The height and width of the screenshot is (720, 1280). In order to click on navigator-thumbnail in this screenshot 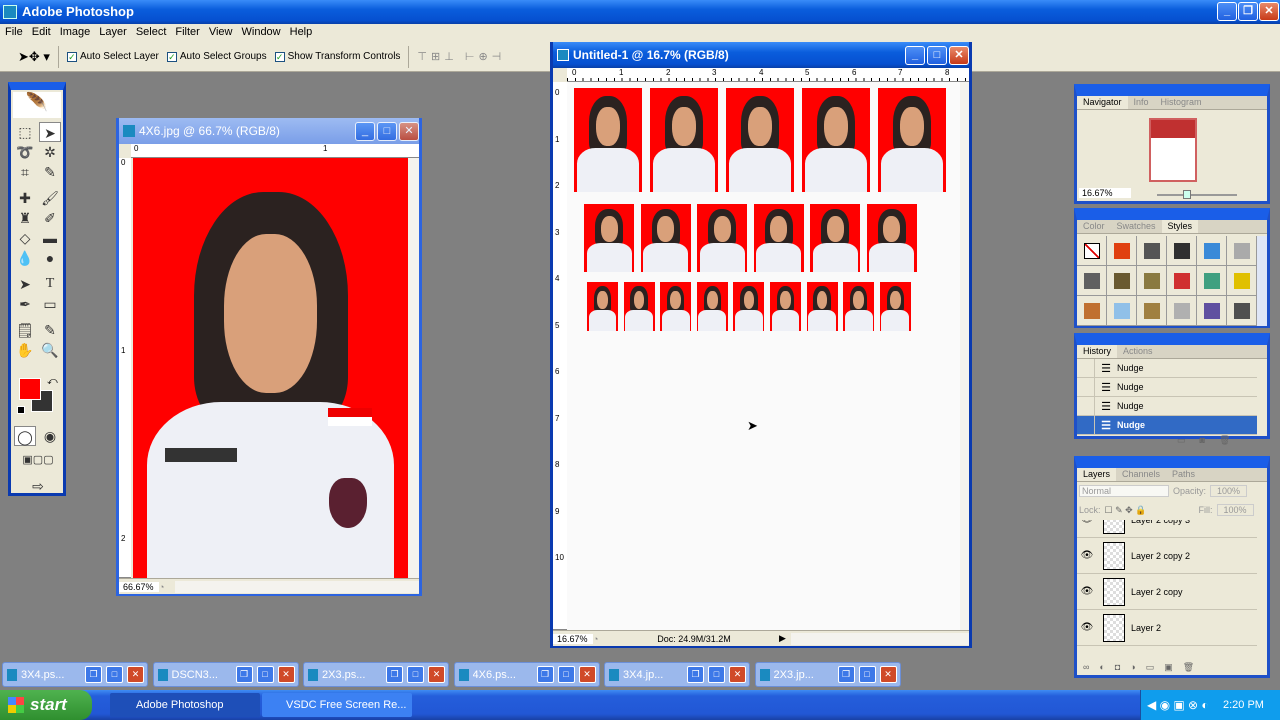, I will do `click(1173, 150)`.